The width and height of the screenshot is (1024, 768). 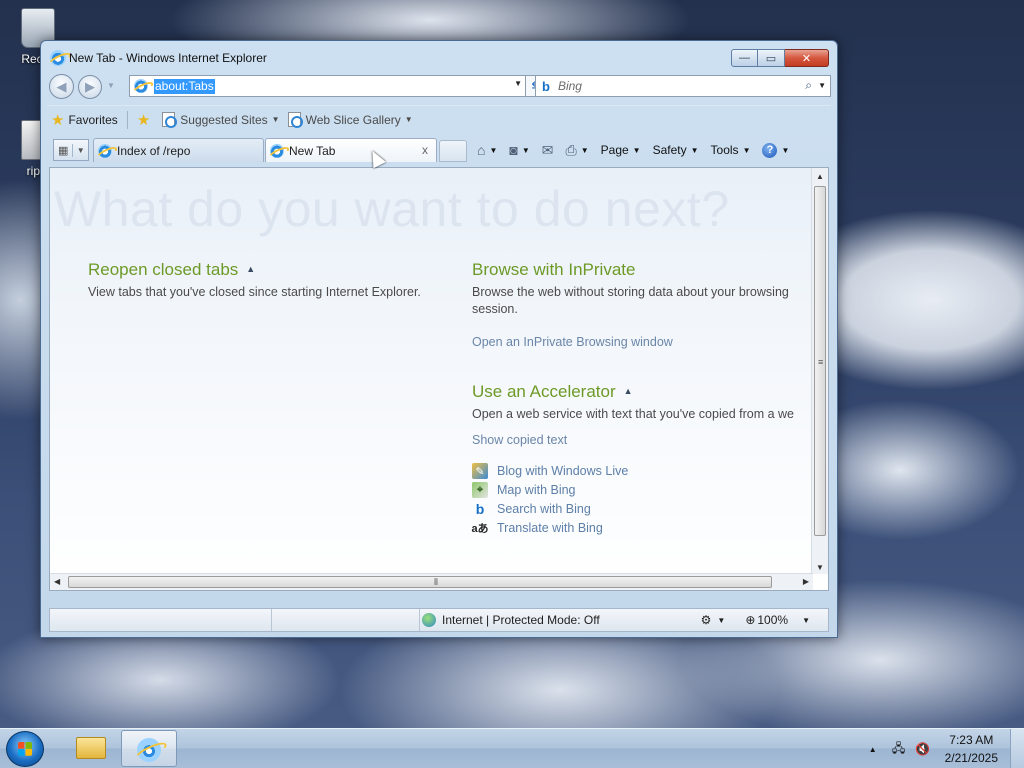 What do you see at coordinates (350, 120) in the screenshot?
I see `web-slice-gallery-button: Web Slice Gallery ▼` at bounding box center [350, 120].